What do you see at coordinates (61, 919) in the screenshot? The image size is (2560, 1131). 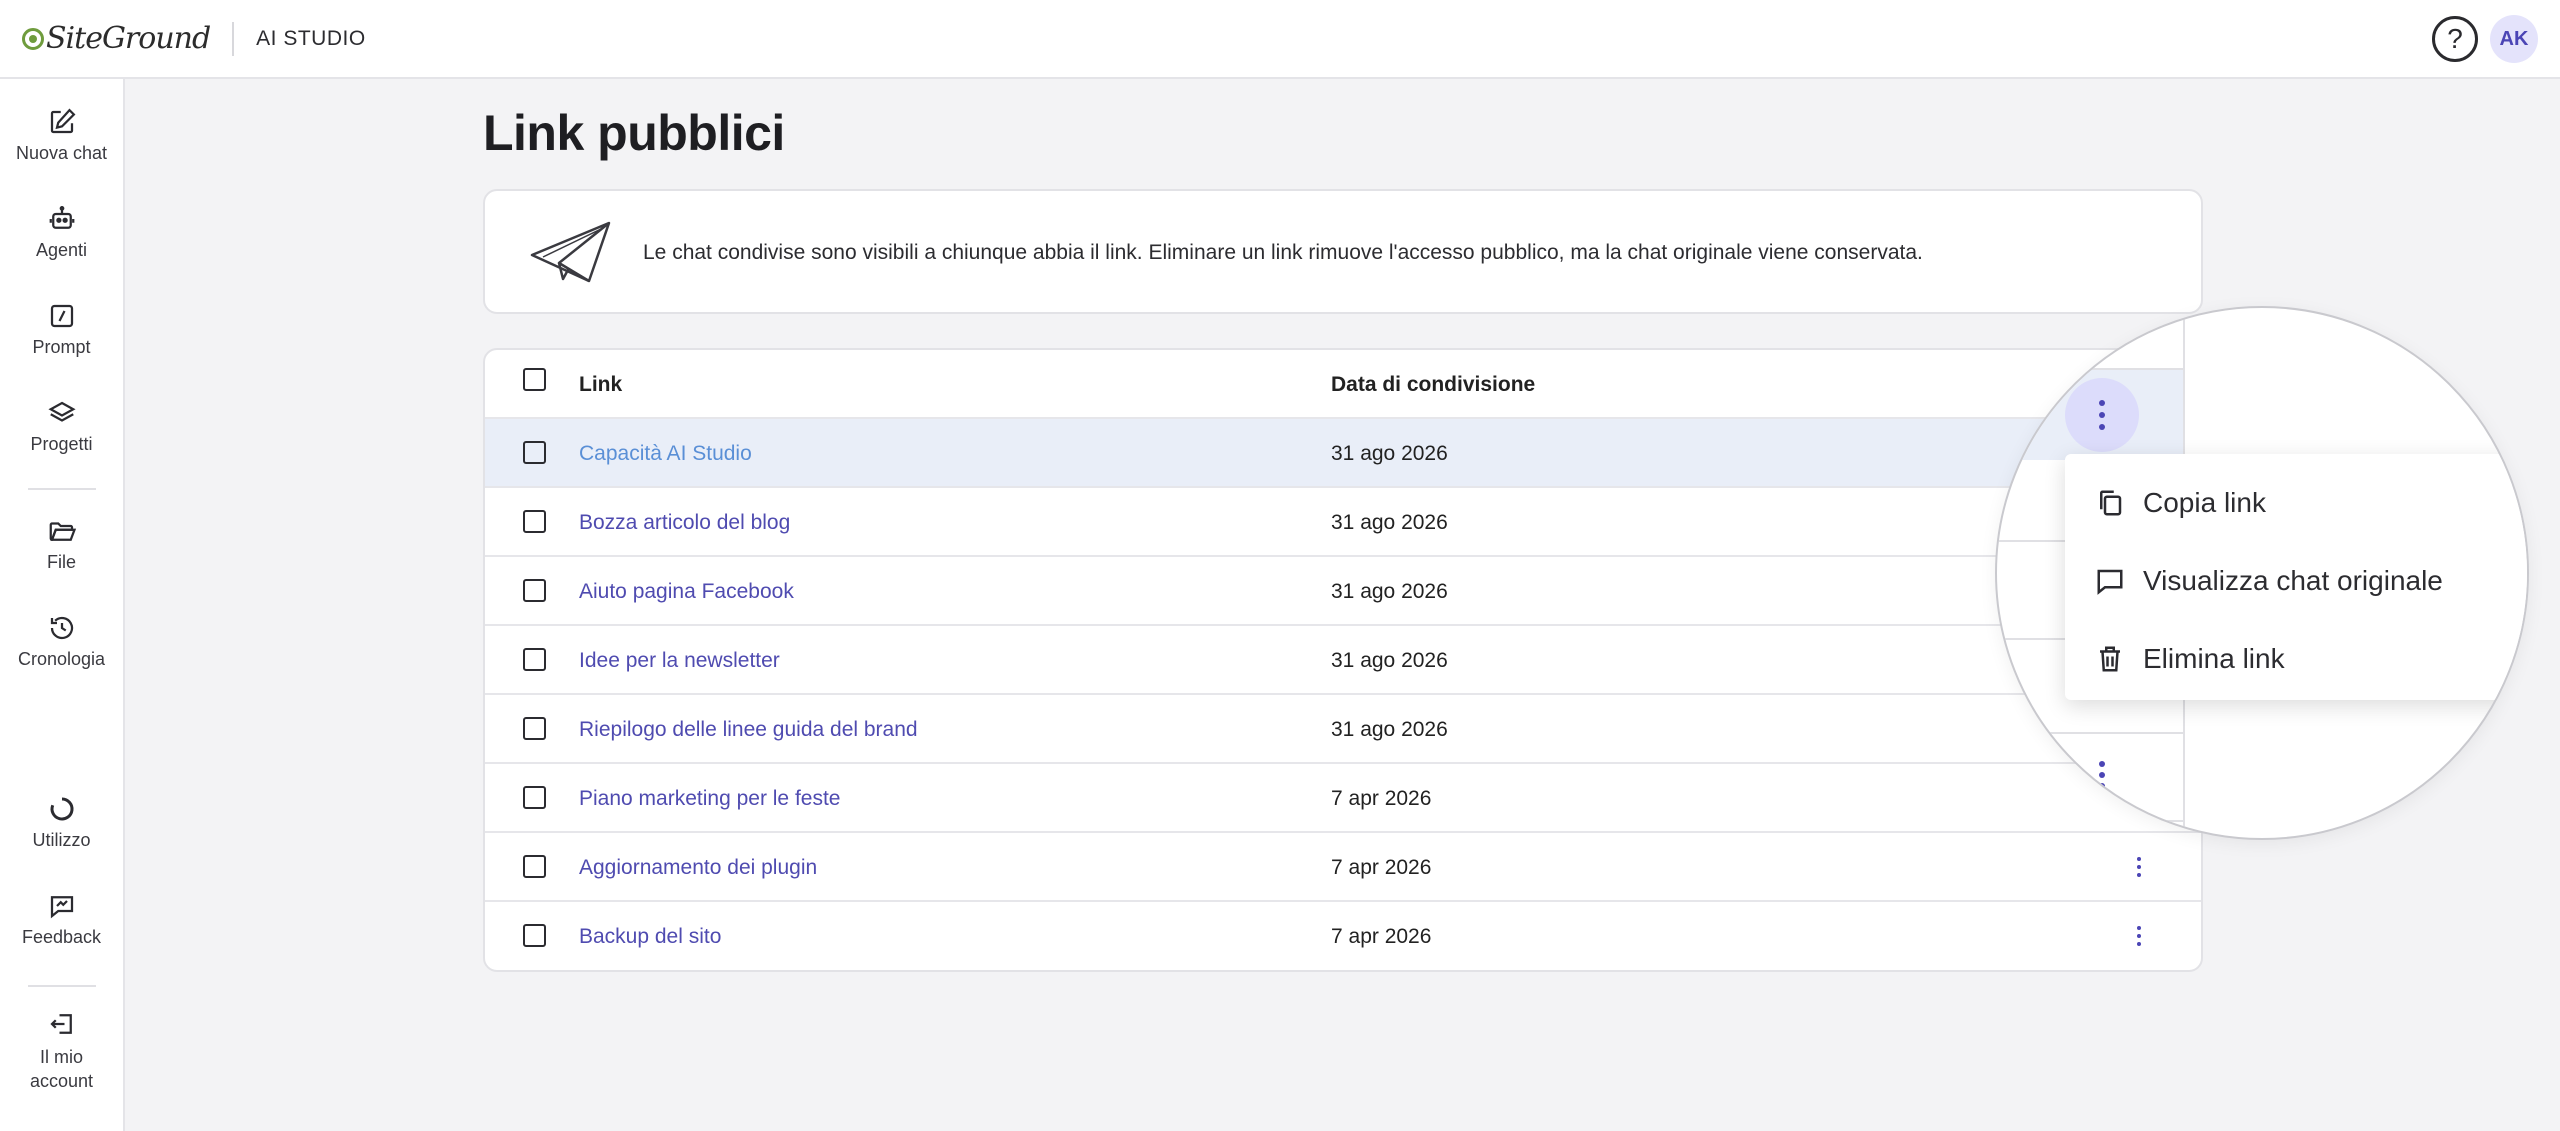 I see `sidebar-item-feedback: Feedback` at bounding box center [61, 919].